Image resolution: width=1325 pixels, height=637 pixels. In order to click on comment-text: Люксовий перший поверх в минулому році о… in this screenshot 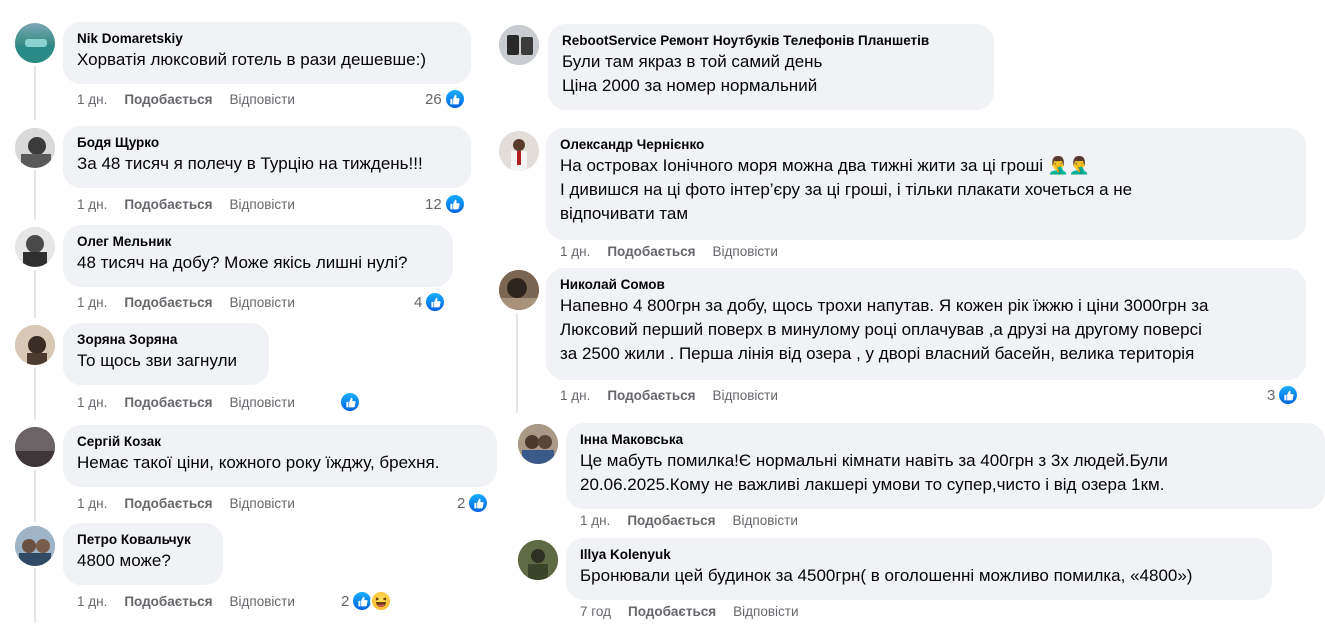, I will do `click(881, 329)`.